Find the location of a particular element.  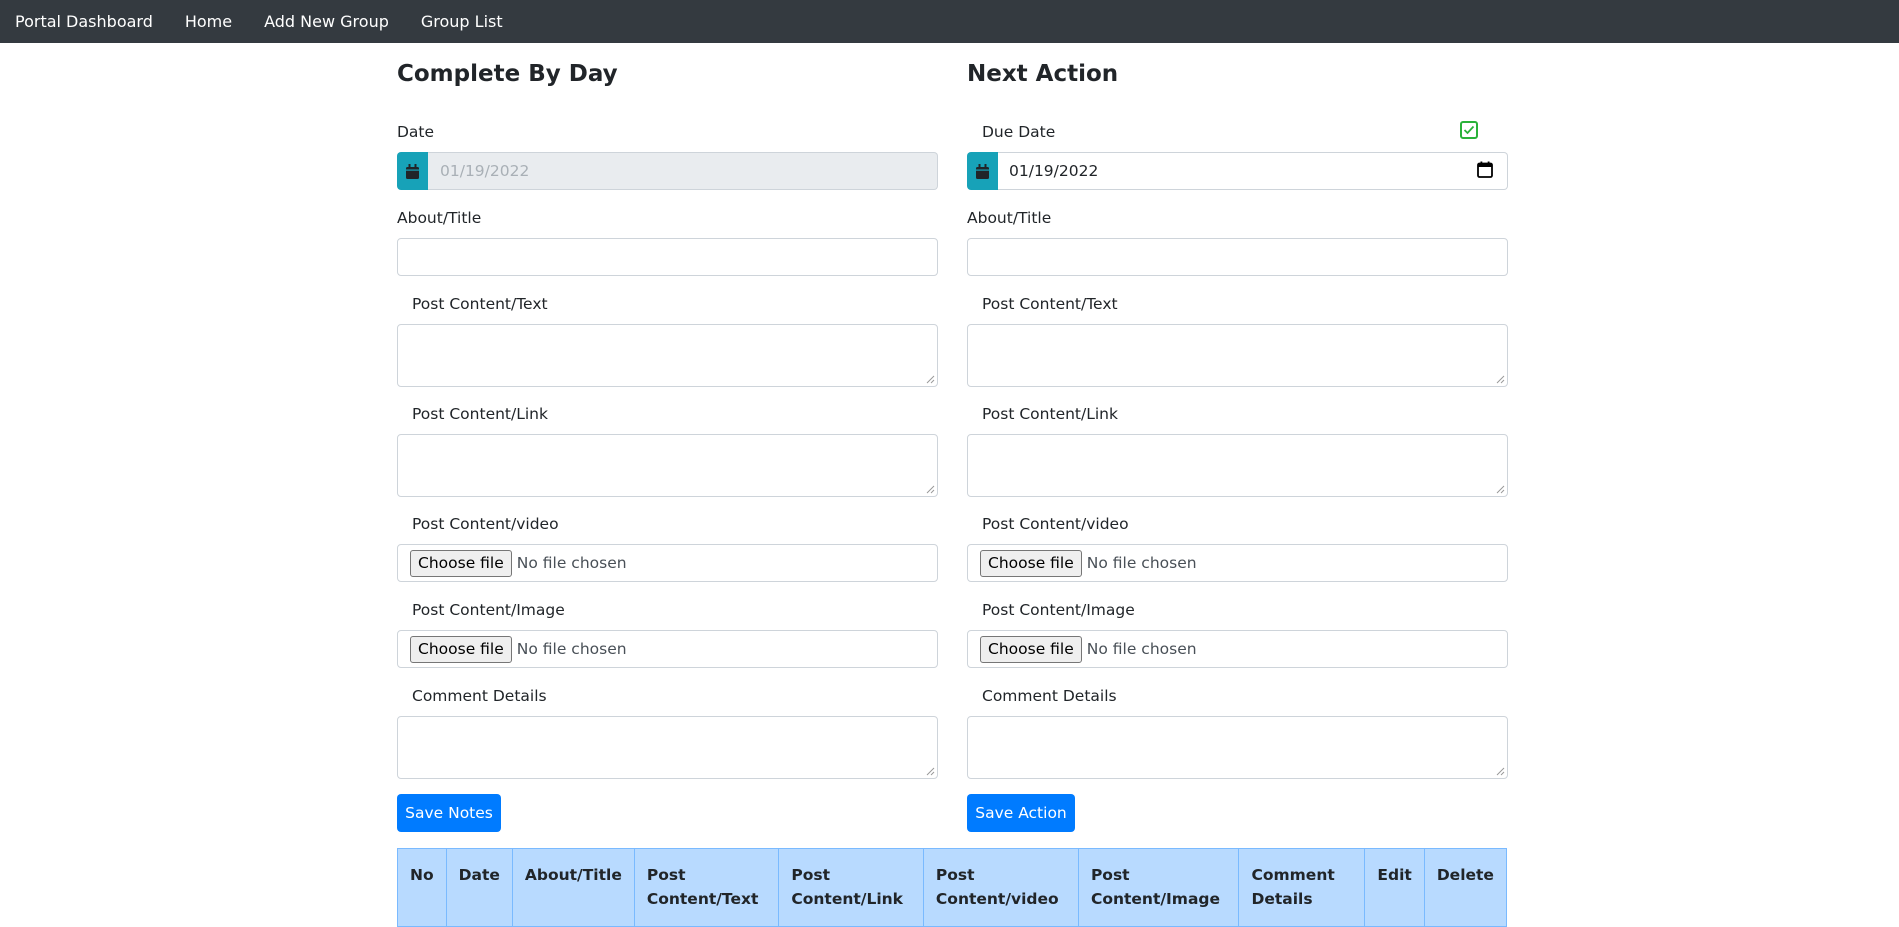

save-action-button: Save Action is located at coordinates (1021, 813).